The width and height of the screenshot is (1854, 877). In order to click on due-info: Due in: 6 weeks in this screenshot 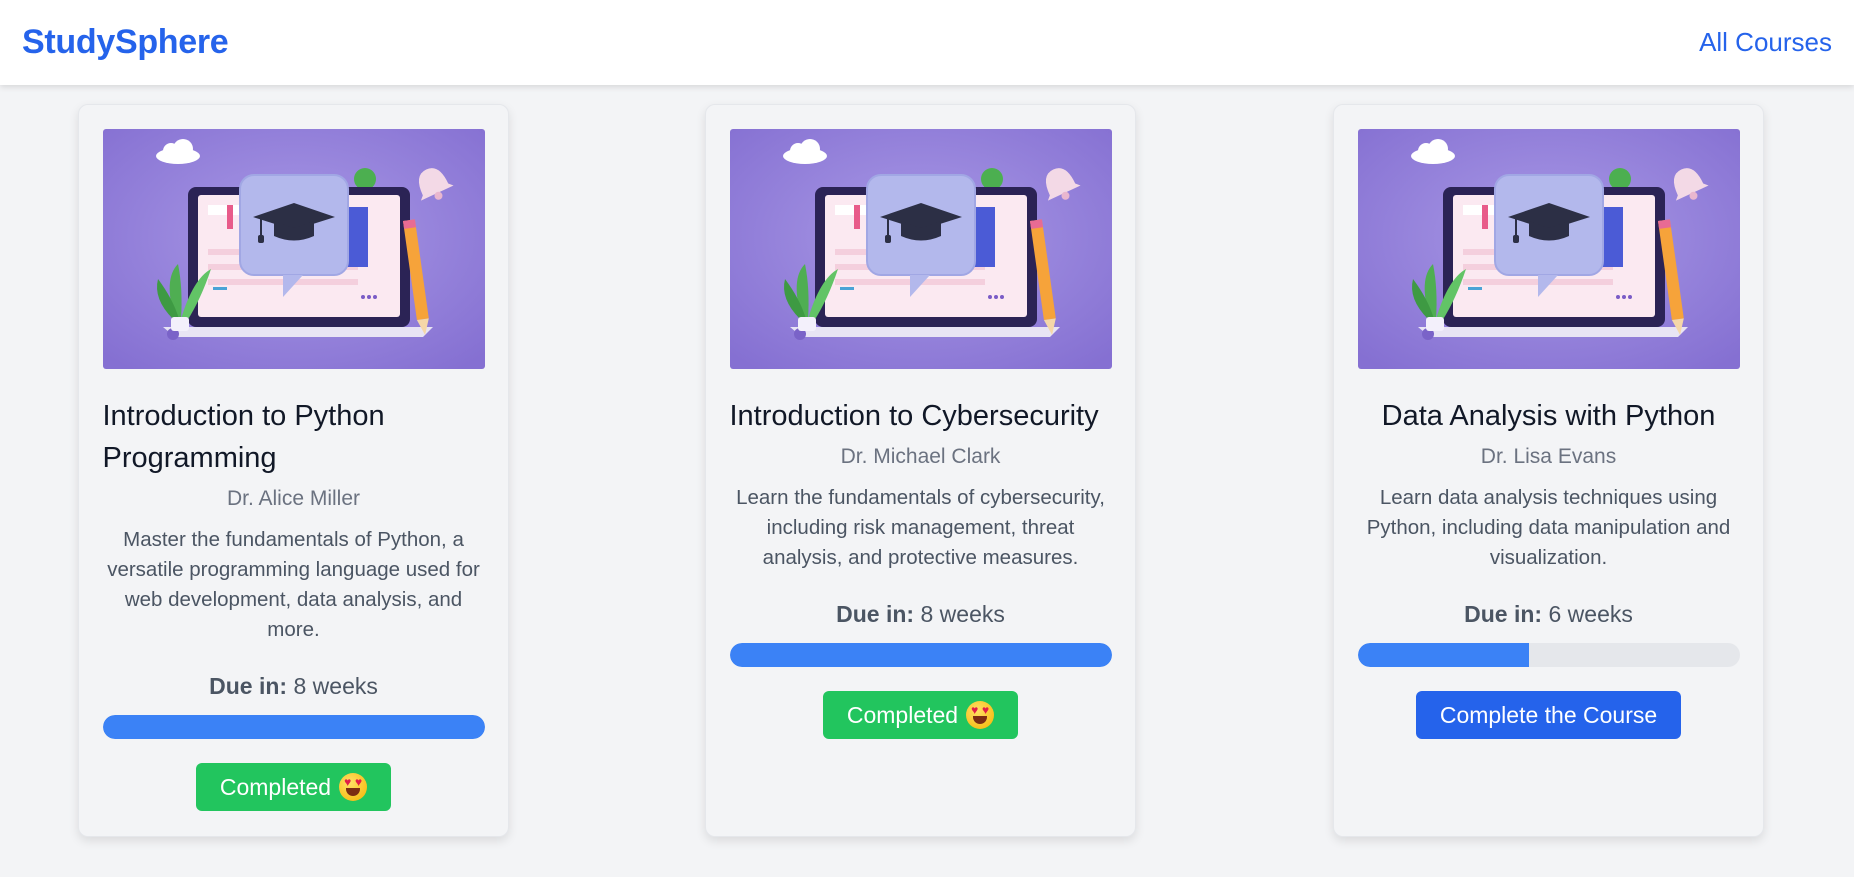, I will do `click(1548, 614)`.